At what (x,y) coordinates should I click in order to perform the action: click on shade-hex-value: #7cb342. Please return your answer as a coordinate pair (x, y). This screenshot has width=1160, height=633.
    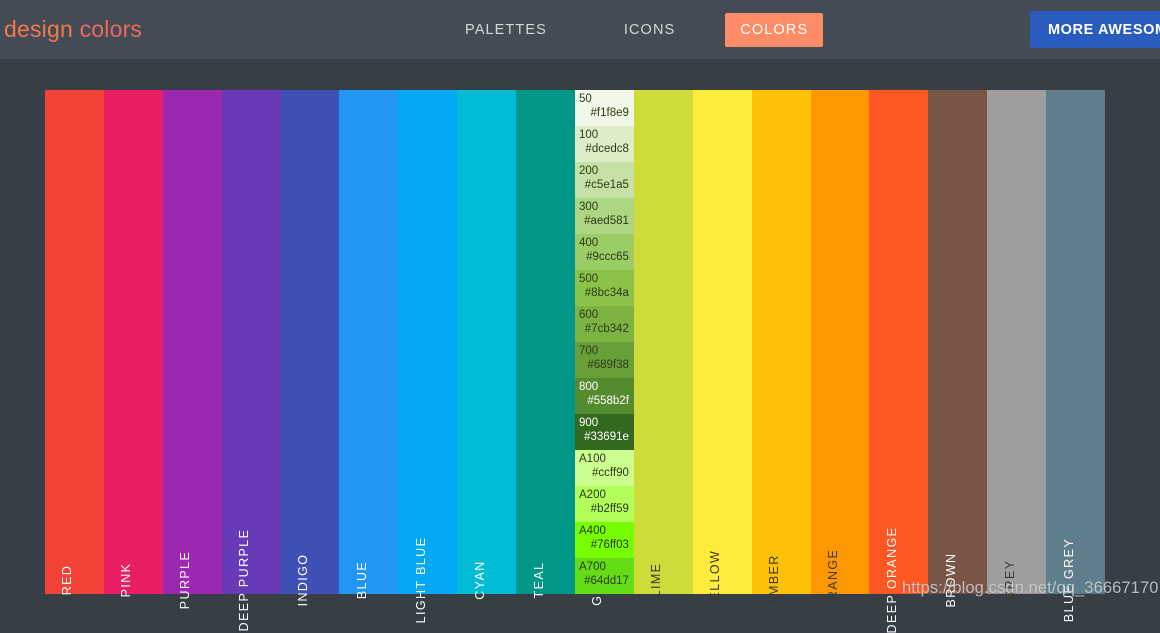
    Looking at the image, I should click on (606, 329).